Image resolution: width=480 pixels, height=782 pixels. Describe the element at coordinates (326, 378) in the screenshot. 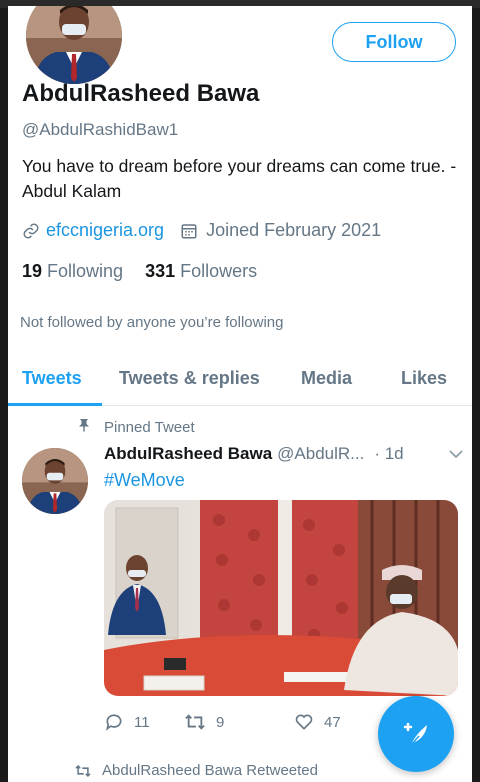

I see `tab-media: Media` at that location.